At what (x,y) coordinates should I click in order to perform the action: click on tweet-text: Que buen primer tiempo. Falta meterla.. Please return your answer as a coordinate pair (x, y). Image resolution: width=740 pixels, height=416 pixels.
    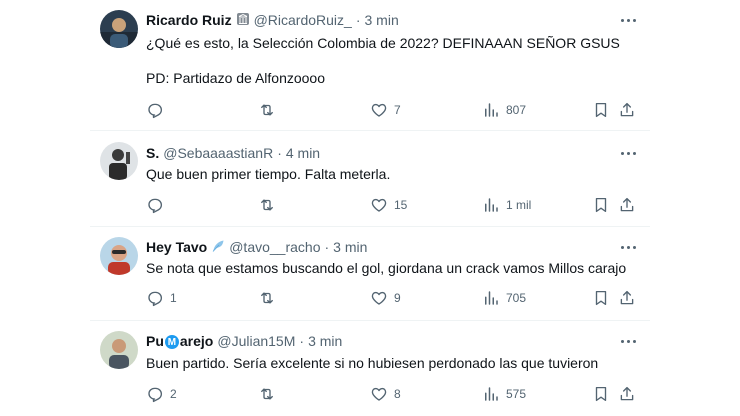
    Looking at the image, I should click on (268, 174).